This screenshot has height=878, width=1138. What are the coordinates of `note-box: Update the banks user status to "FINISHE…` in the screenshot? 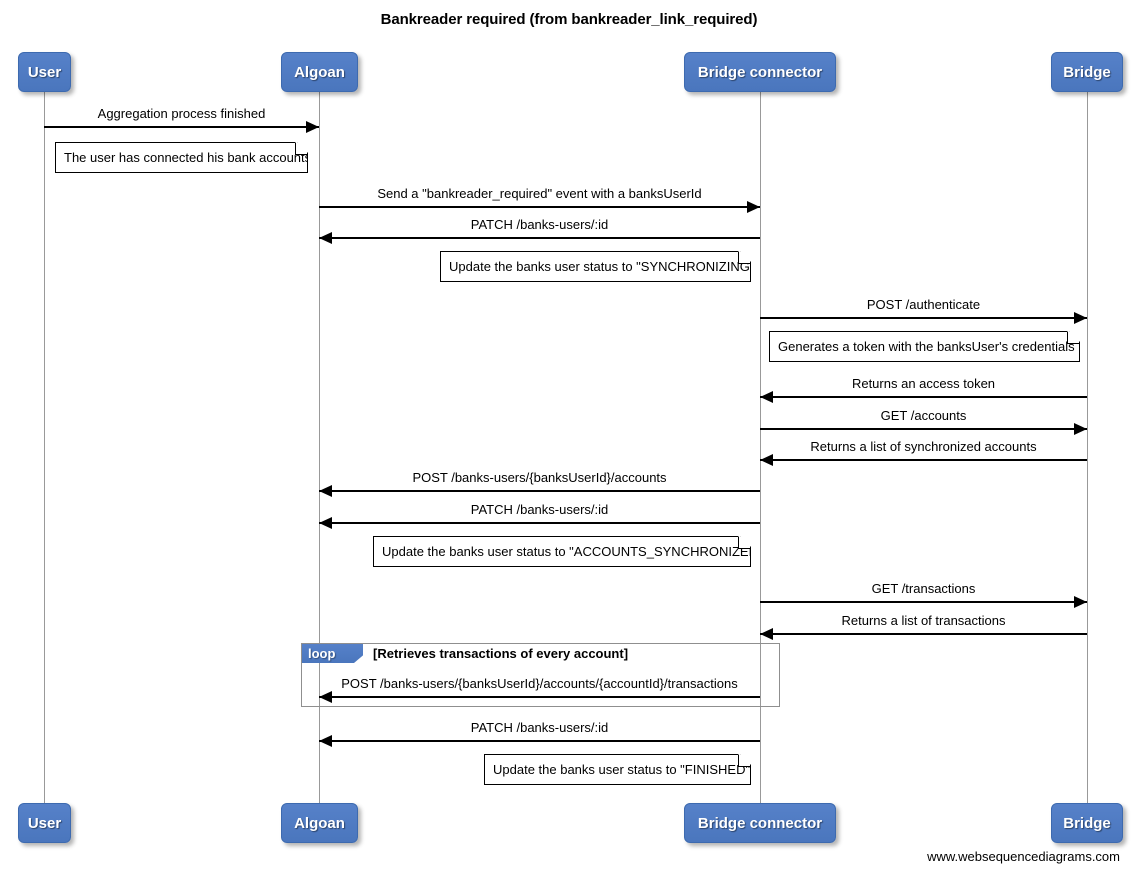 It's located at (617, 769).